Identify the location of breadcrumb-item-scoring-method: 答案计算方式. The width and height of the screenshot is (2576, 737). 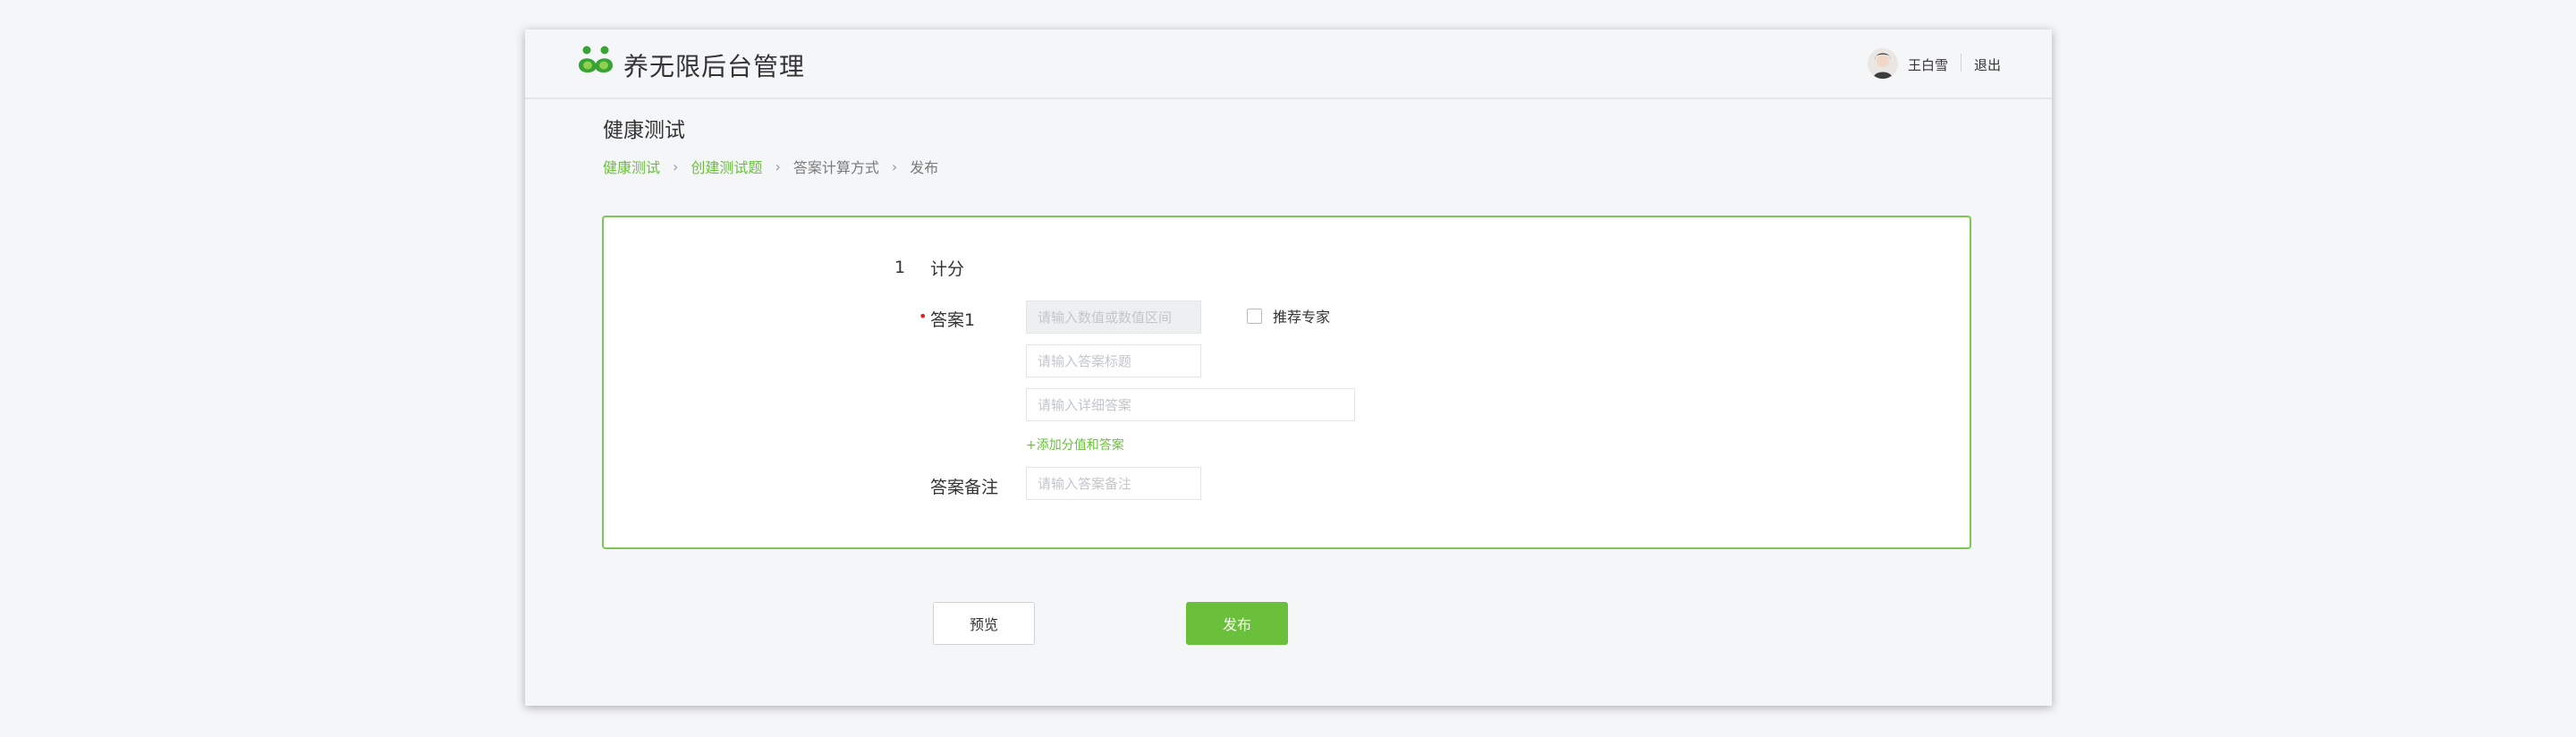
(835, 167).